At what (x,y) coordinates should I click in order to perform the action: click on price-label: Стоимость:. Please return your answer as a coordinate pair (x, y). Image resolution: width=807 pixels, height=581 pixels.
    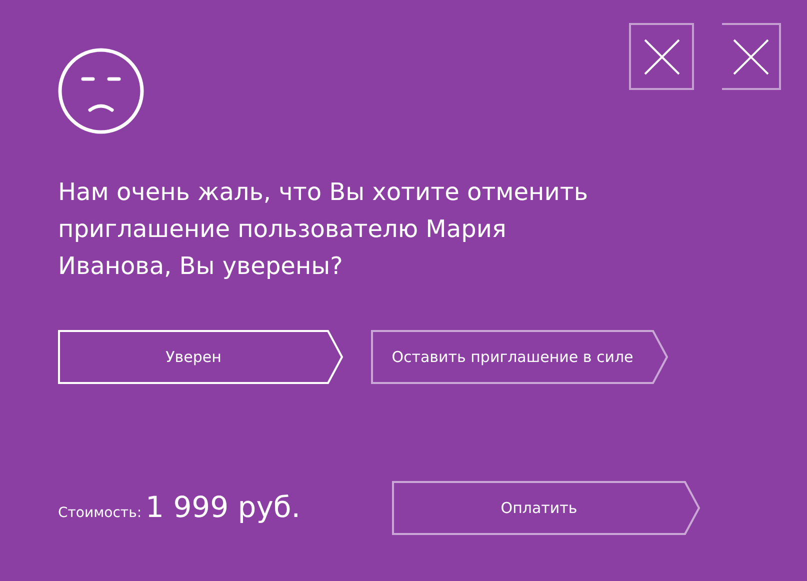
    Looking at the image, I should click on (100, 514).